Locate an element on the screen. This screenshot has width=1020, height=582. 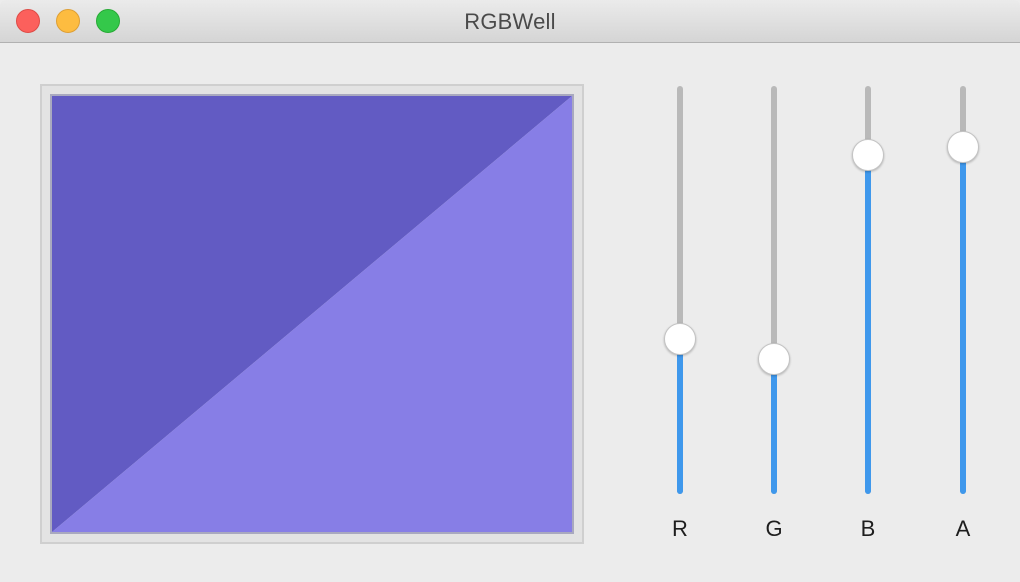
red-slider is located at coordinates (680, 290).